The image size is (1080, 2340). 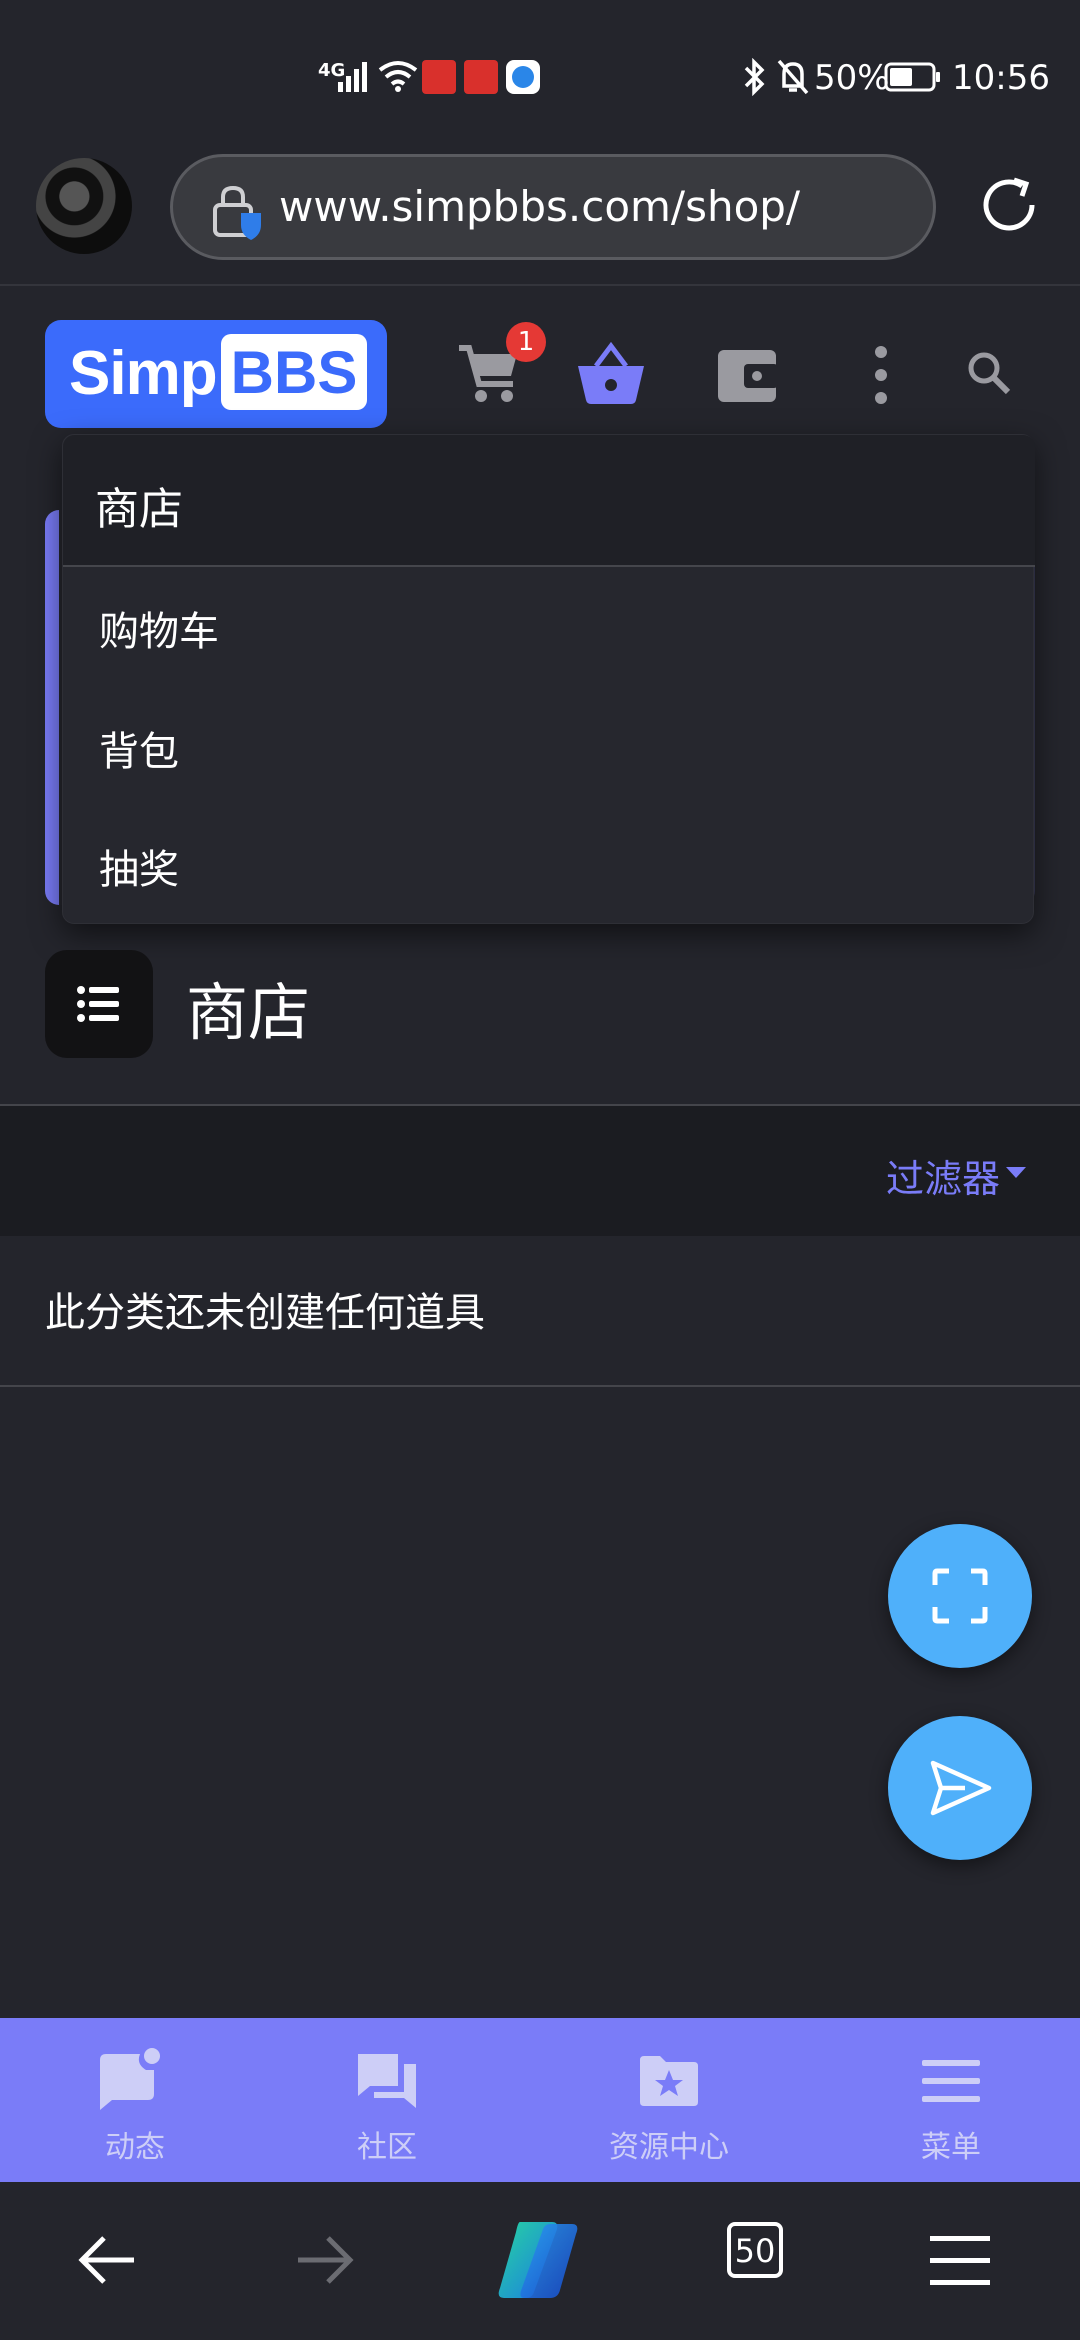 What do you see at coordinates (84, 206) in the screenshot?
I see `profile-avatar` at bounding box center [84, 206].